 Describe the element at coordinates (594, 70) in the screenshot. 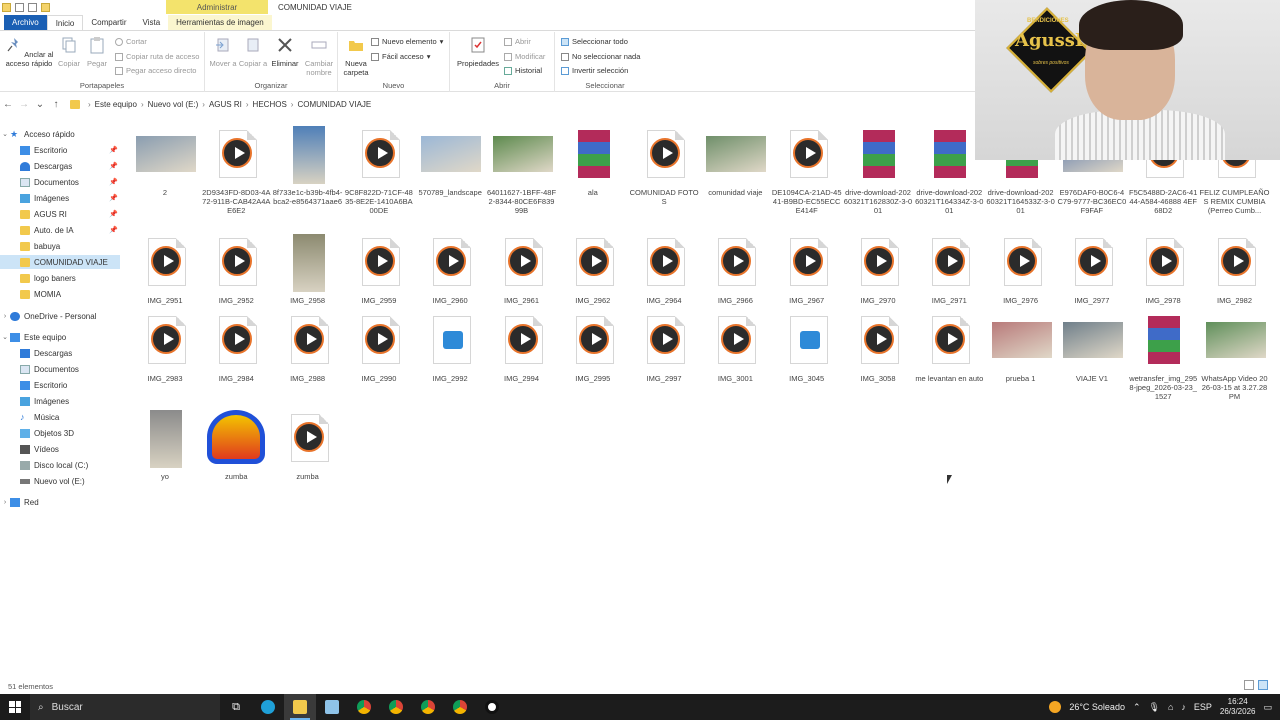

I see `invertir-seleccion-button: Invertir selección` at that location.